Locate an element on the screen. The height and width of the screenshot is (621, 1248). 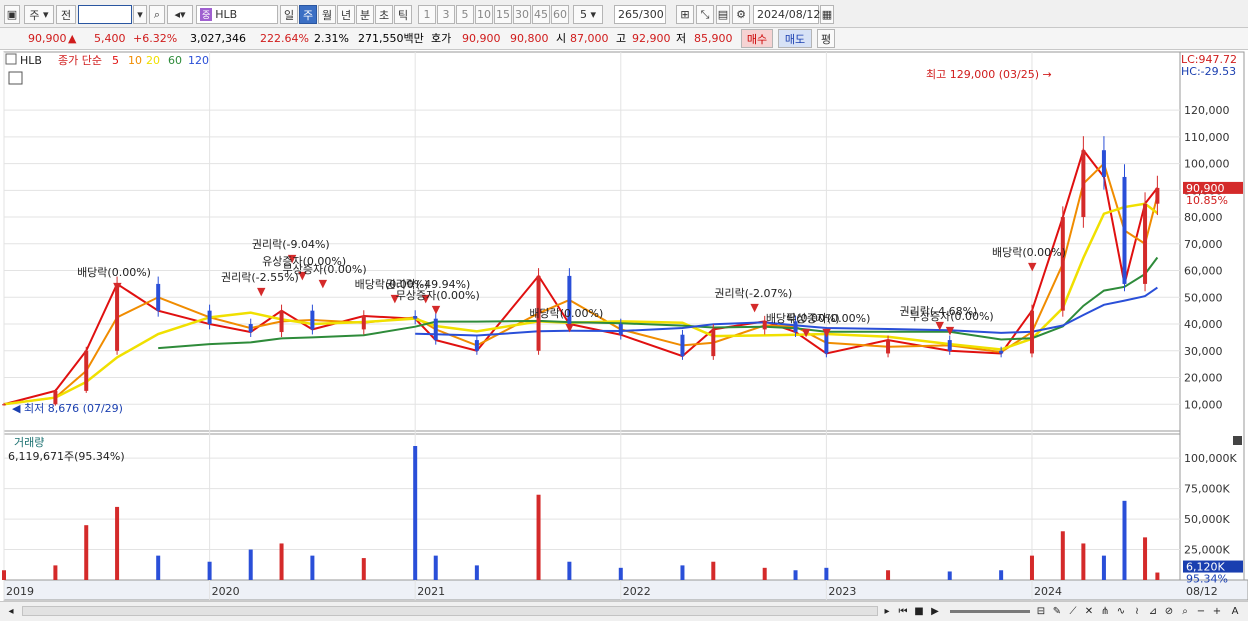
stop-icon: ■ is located at coordinates (919, 611).